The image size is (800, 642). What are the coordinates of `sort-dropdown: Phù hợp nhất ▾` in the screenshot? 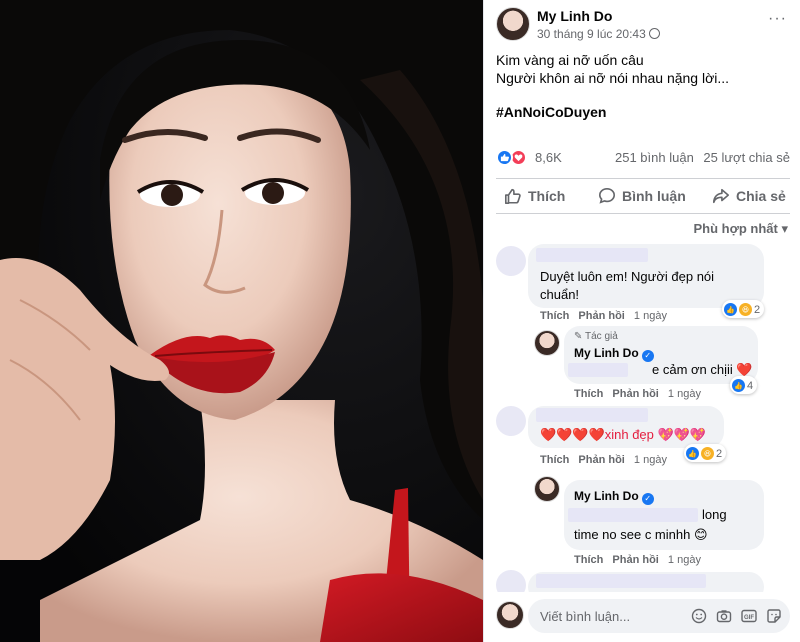 It's located at (741, 229).